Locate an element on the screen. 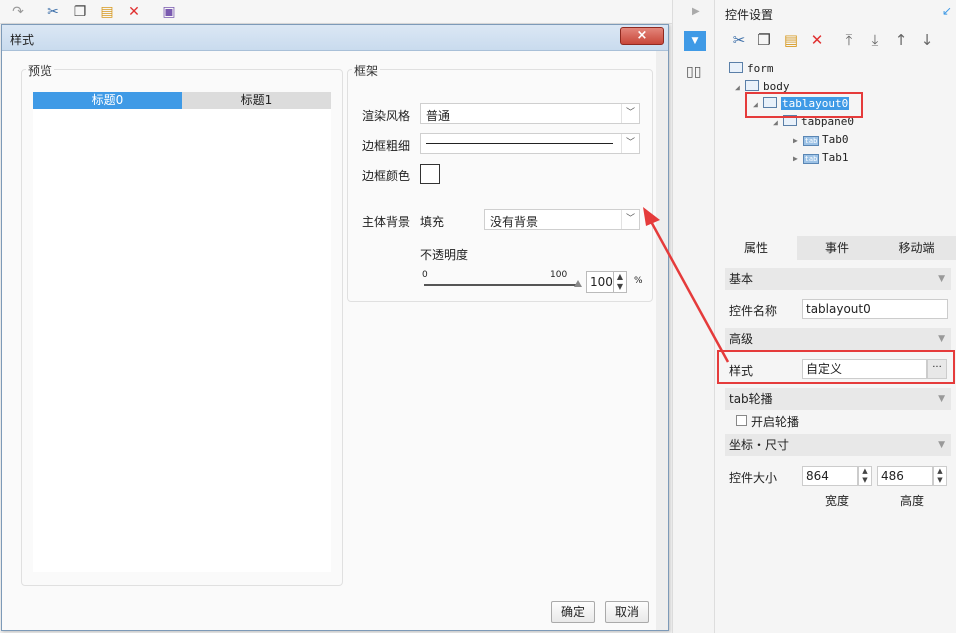  slider-max-label: 100 is located at coordinates (559, 275).